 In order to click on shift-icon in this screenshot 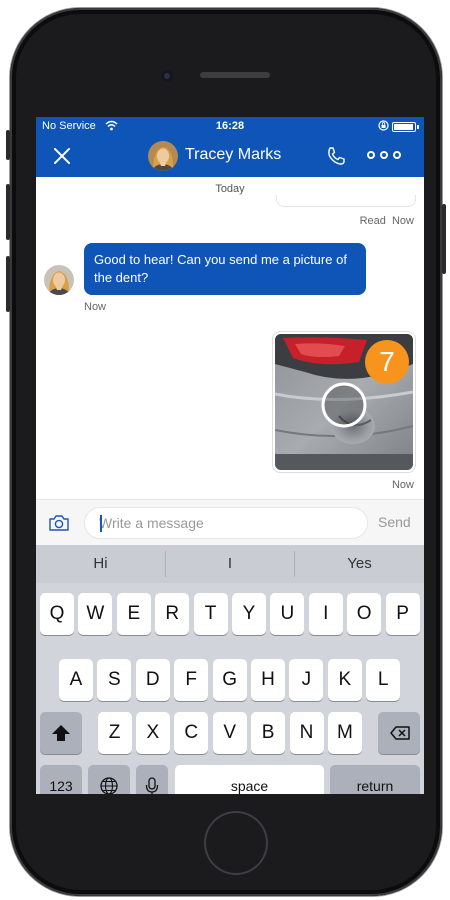, I will do `click(61, 733)`.